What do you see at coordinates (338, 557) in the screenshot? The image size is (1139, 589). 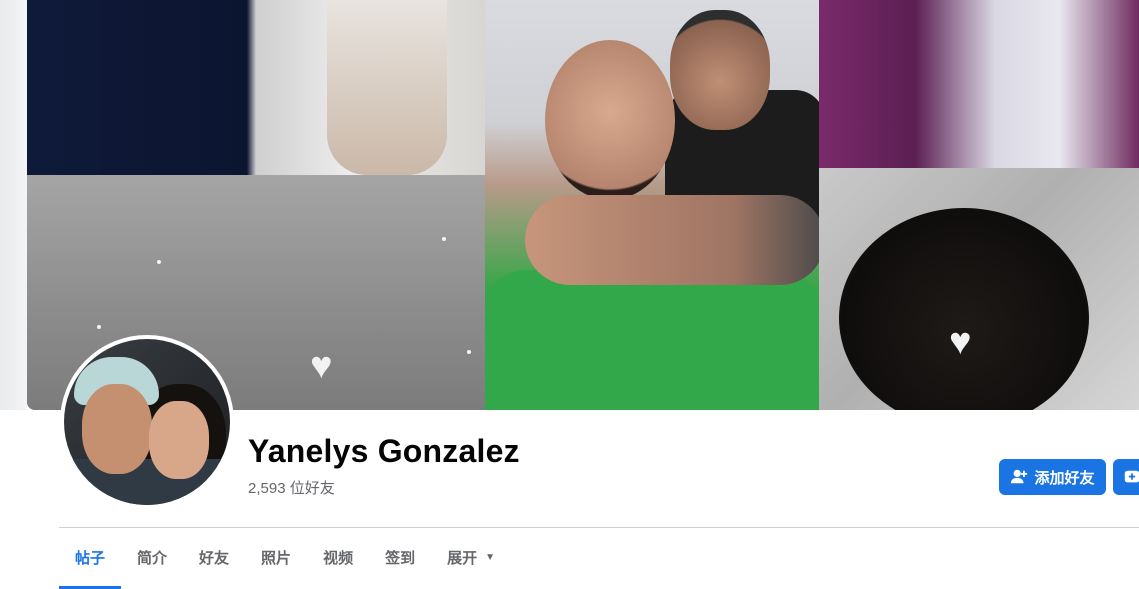 I see `tab-videos: 视频` at bounding box center [338, 557].